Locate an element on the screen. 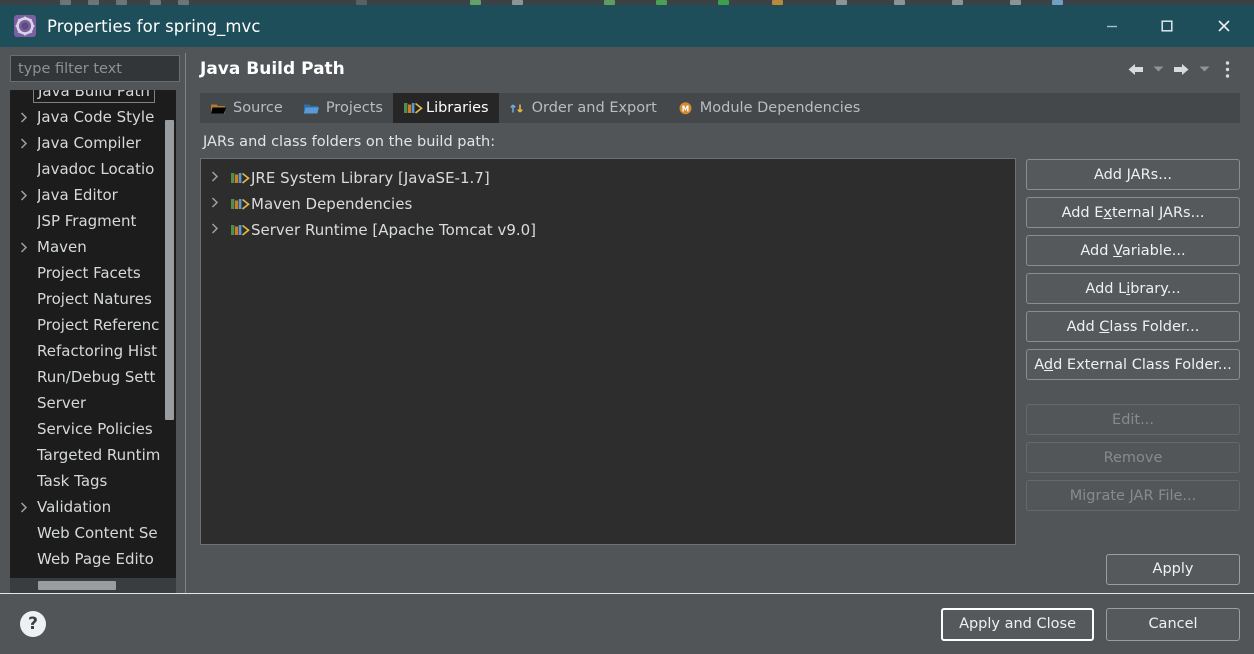  cancel-button: Cancel is located at coordinates (1173, 624).